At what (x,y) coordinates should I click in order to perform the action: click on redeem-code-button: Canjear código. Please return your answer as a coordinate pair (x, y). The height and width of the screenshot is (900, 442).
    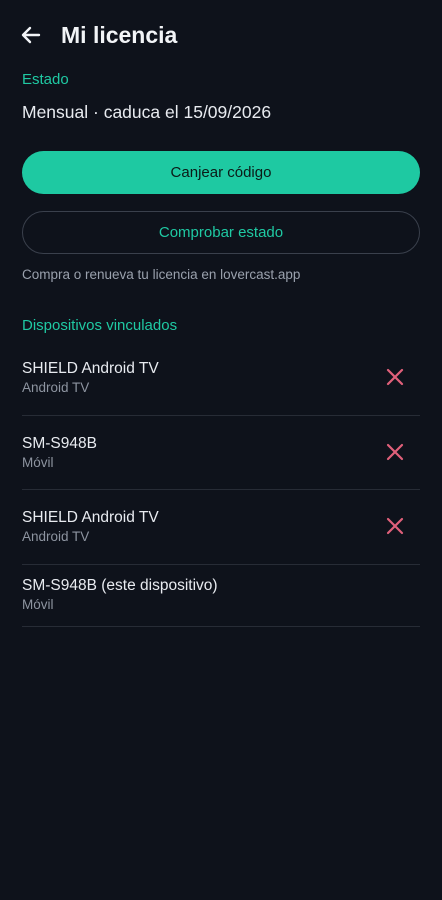
    Looking at the image, I should click on (221, 172).